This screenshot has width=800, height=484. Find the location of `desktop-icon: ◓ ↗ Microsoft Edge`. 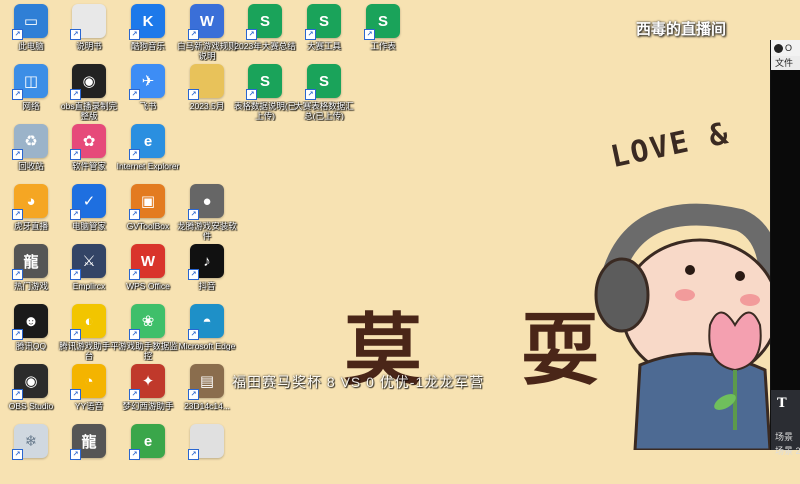

desktop-icon: ◓ ↗ Microsoft Edge is located at coordinates (207, 334).